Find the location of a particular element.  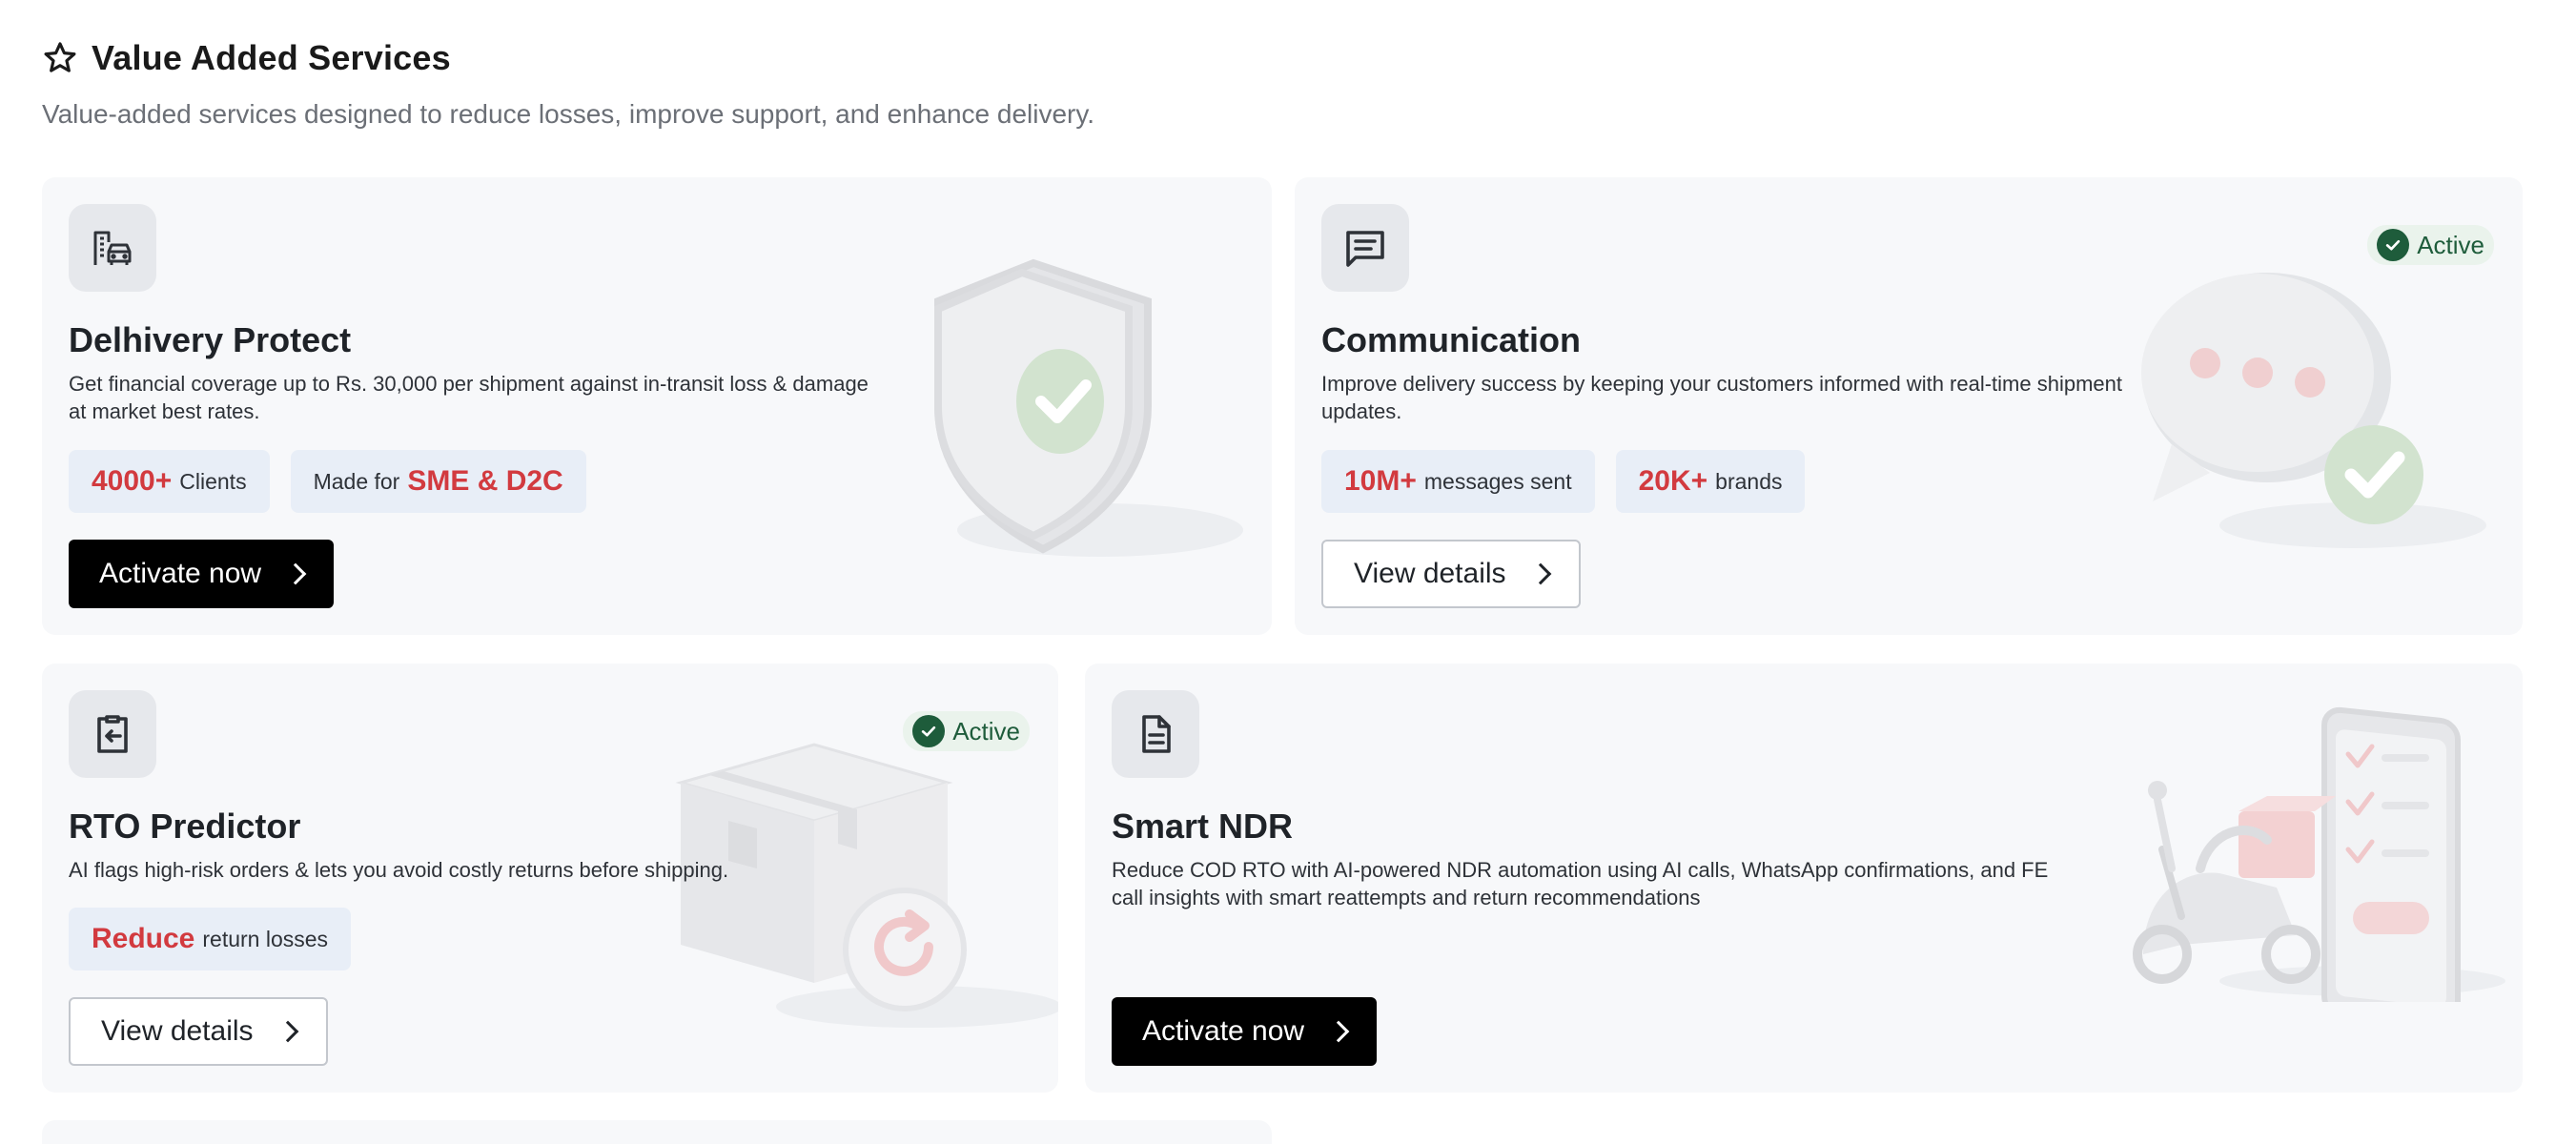

card-stats: 4000+ Clients Made for SME & D2C is located at coordinates (328, 481).